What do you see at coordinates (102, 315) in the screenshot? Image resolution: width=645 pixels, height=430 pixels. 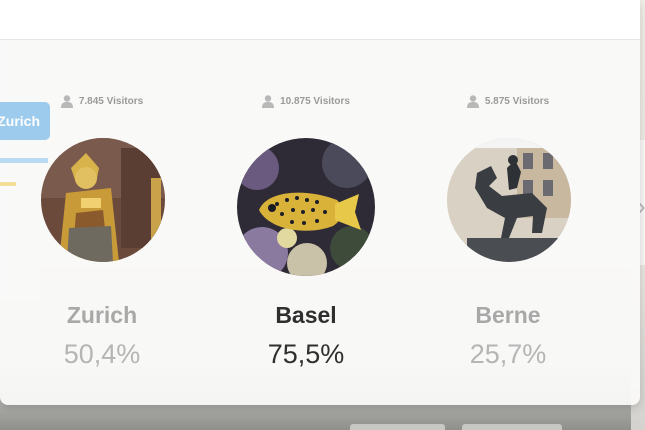 I see `city-name: Zurich` at bounding box center [102, 315].